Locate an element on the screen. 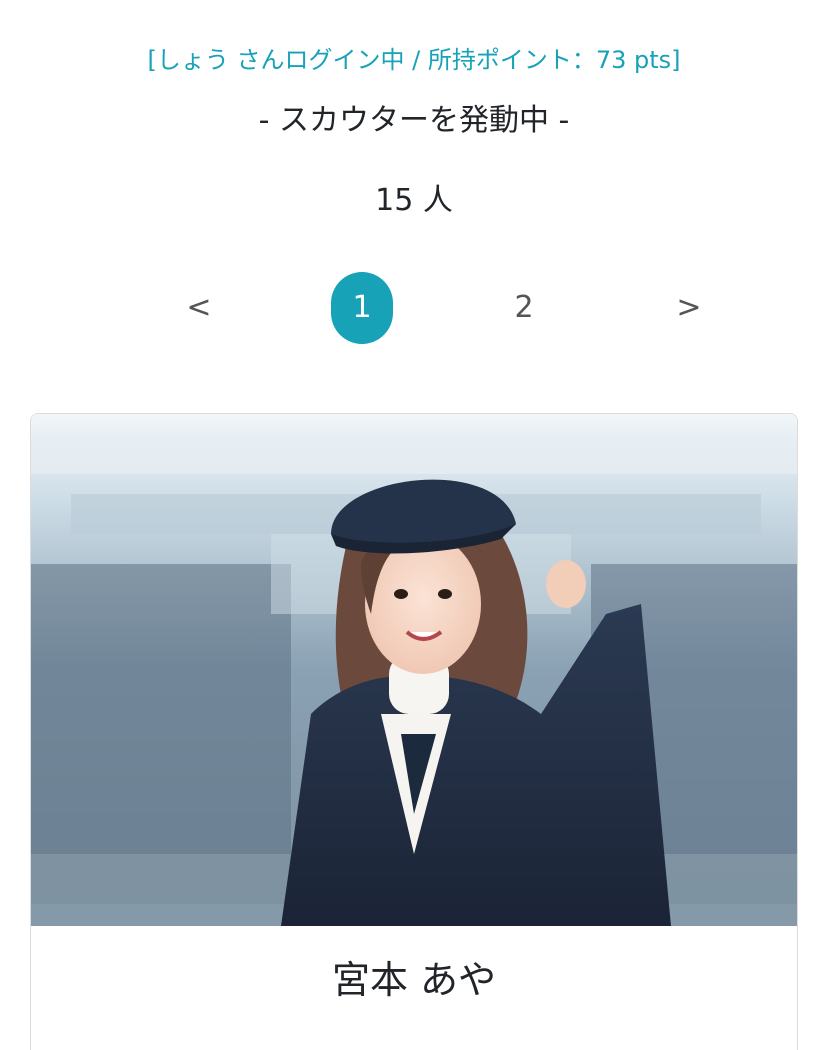  pagination: < 1 2 > is located at coordinates (414, 309).